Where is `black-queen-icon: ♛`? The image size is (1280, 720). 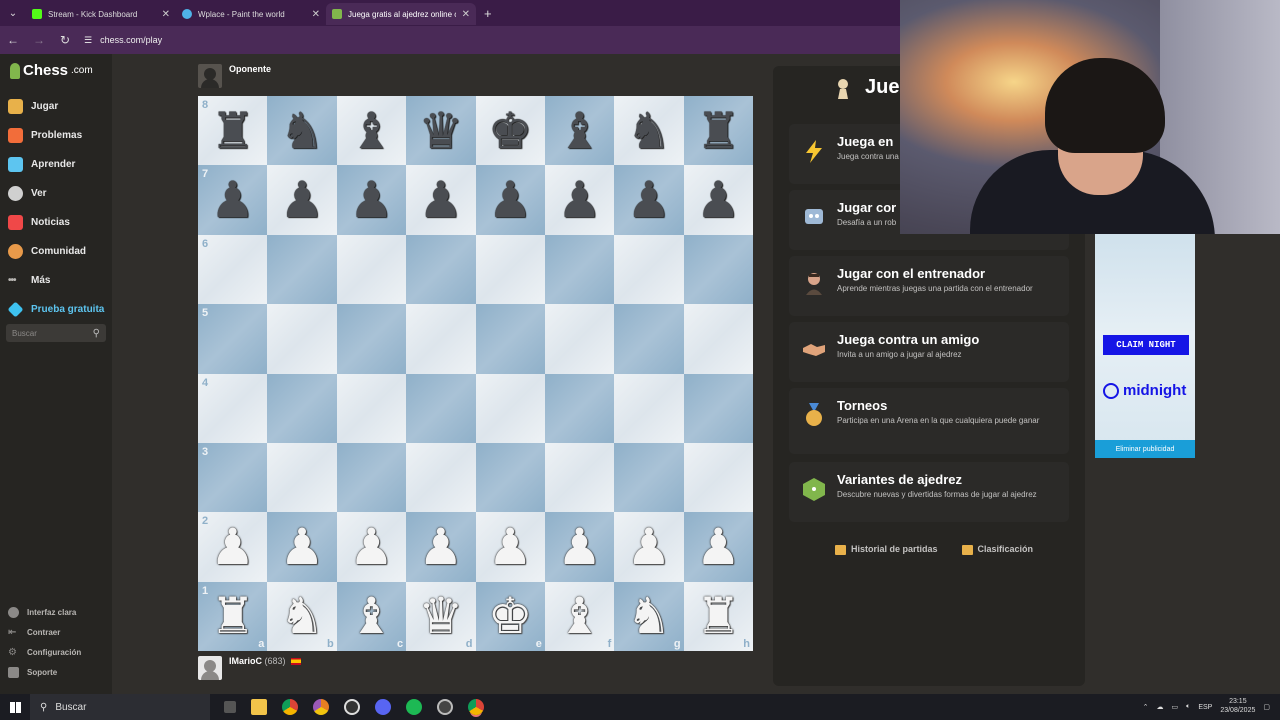 black-queen-icon: ♛ is located at coordinates (440, 131).